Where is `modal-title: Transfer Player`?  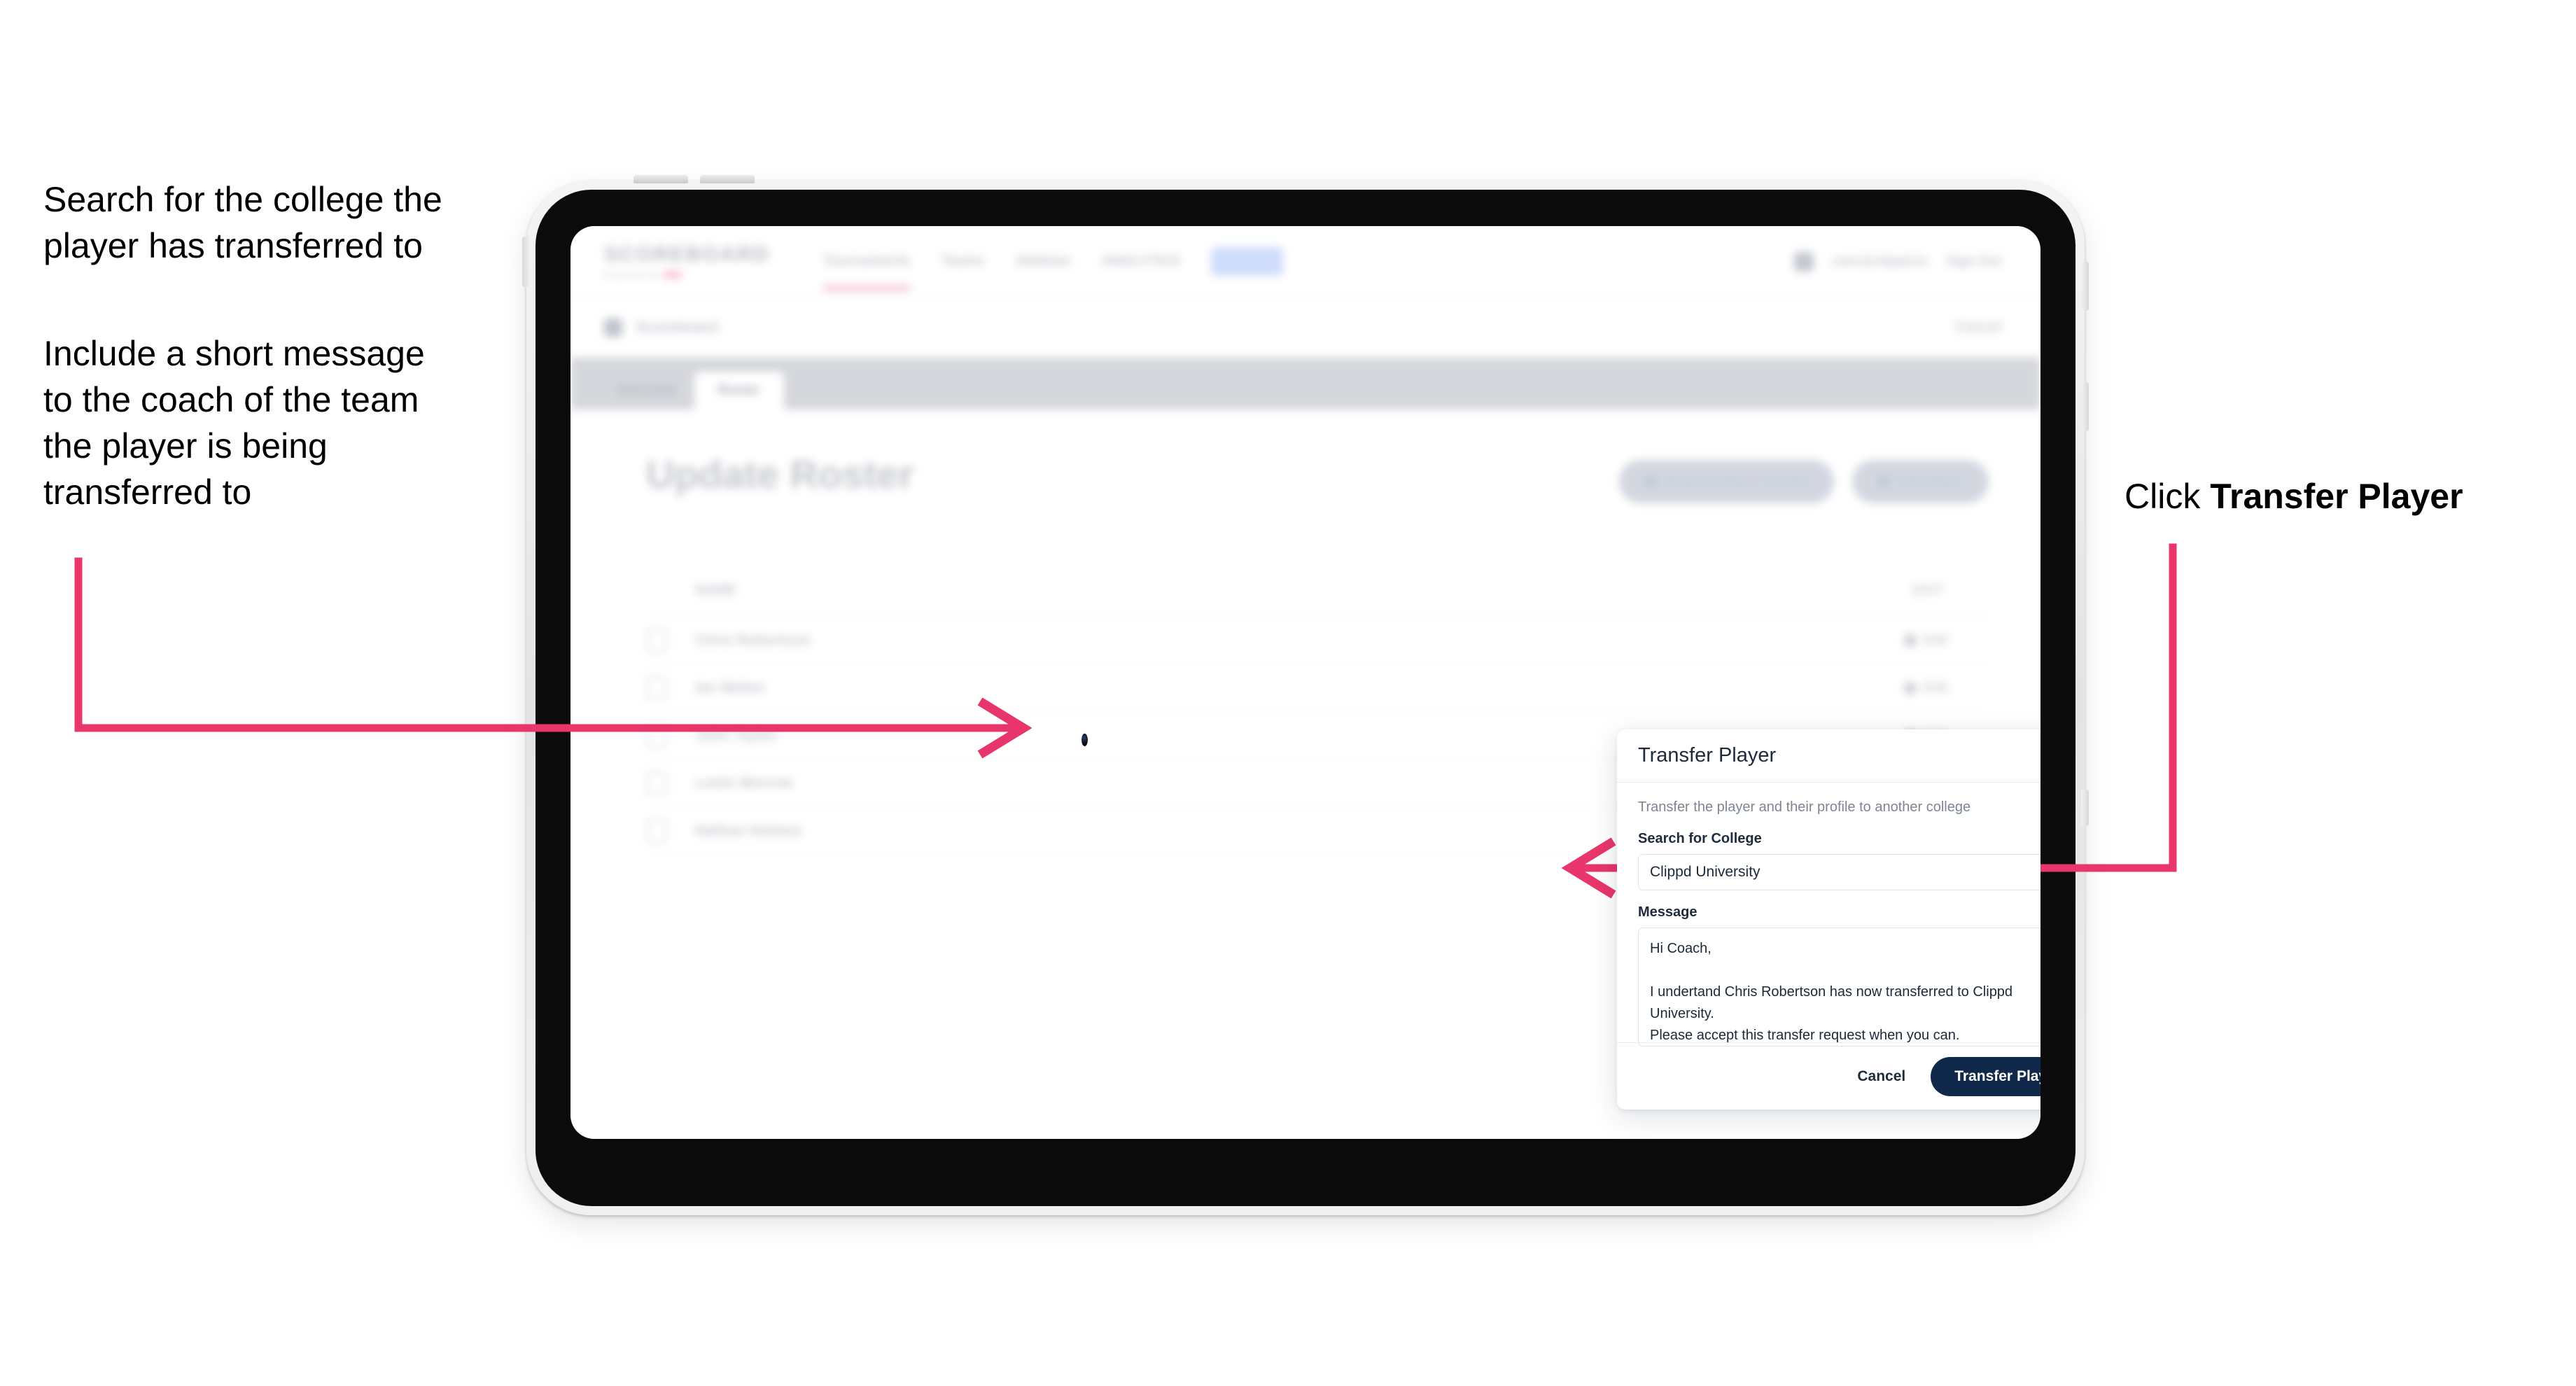 modal-title: Transfer Player is located at coordinates (1707, 755).